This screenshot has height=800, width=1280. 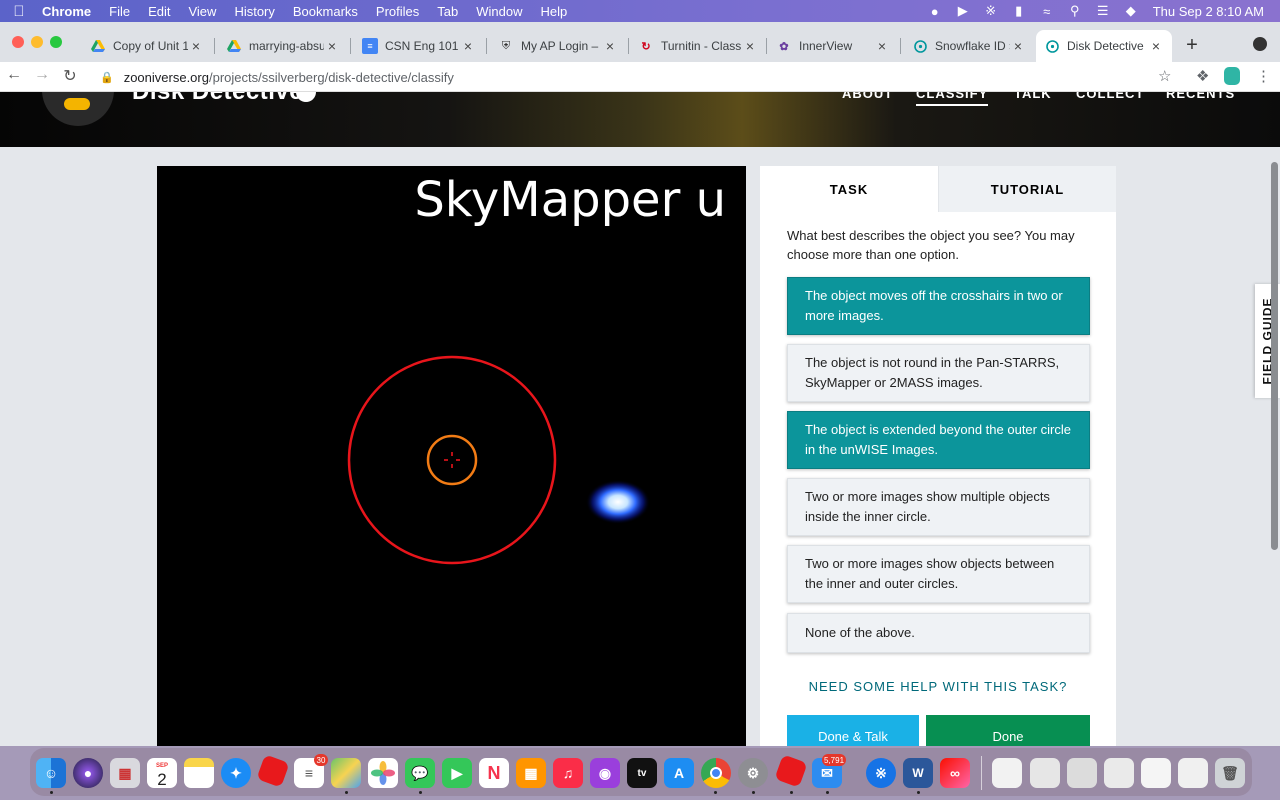 I want to click on calendar-icon: SEP 2, so click(x=162, y=773).